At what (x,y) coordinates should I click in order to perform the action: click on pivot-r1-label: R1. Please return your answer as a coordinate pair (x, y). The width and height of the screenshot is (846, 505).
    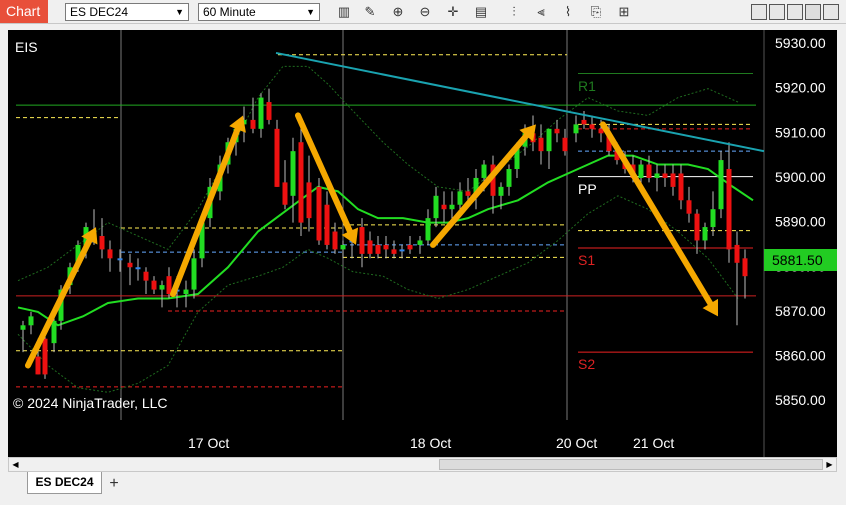
    Looking at the image, I should click on (587, 86).